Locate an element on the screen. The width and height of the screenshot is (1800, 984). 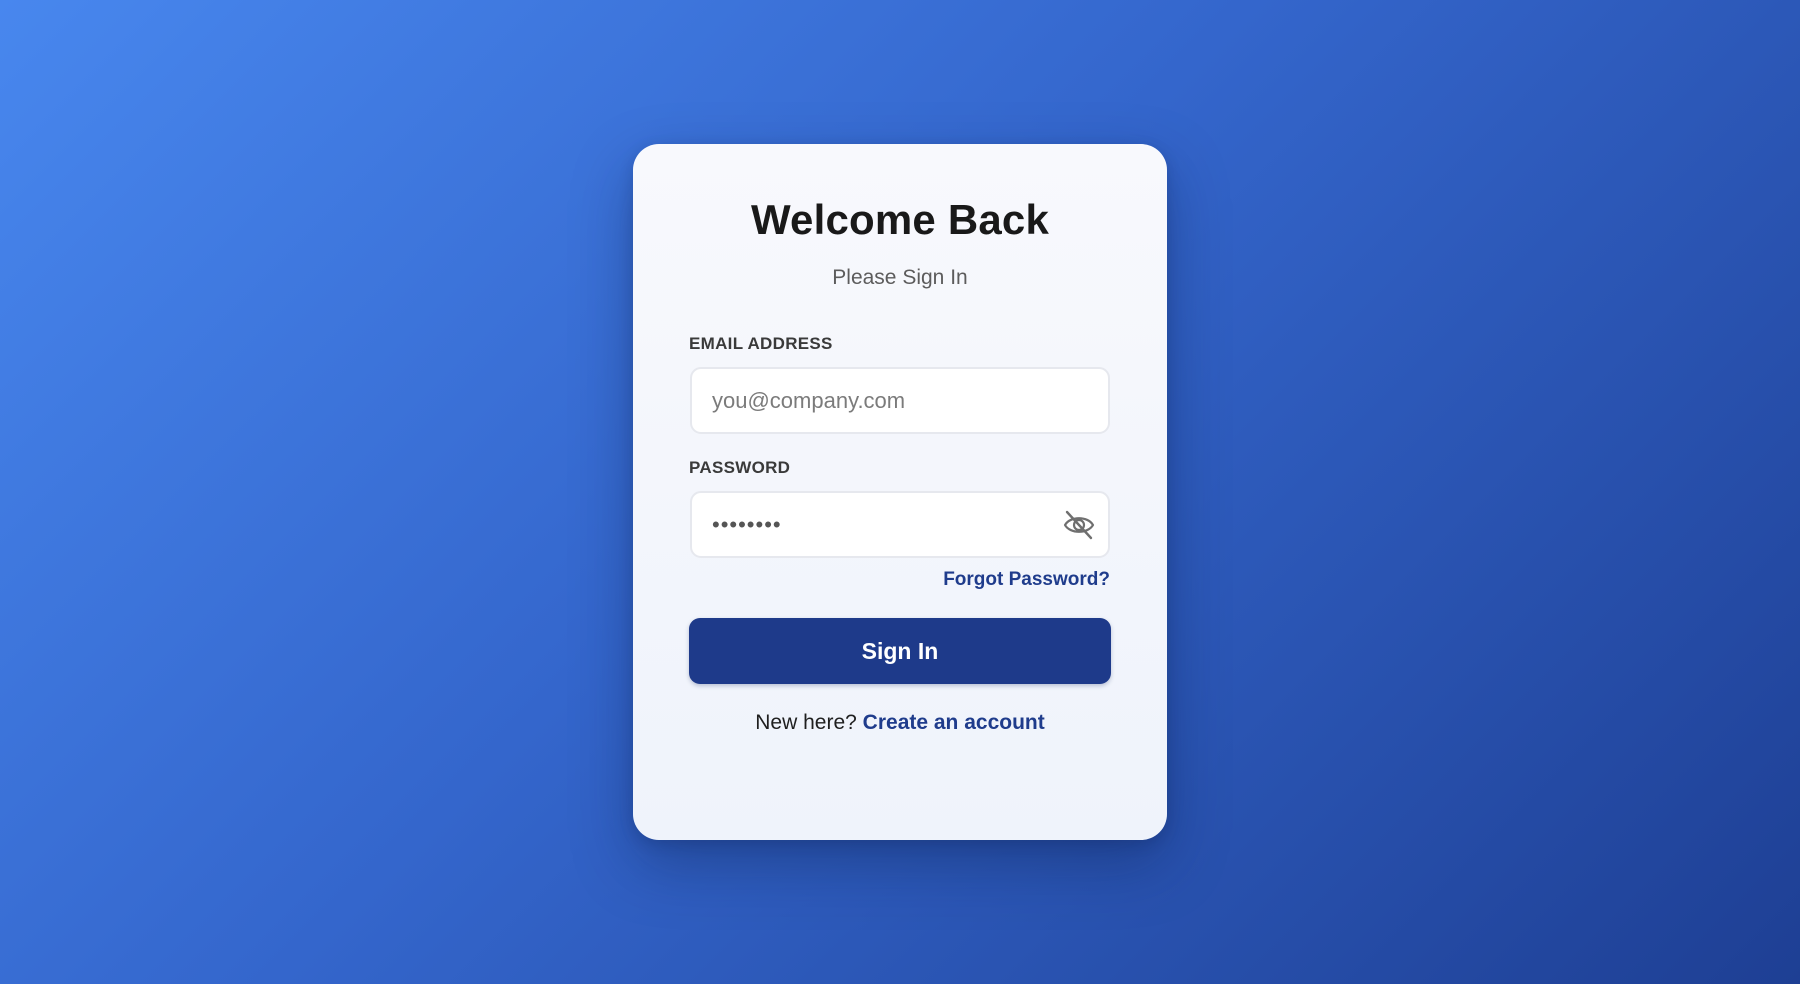
forgot-password-link: Forgot Password? is located at coordinates (1026, 580).